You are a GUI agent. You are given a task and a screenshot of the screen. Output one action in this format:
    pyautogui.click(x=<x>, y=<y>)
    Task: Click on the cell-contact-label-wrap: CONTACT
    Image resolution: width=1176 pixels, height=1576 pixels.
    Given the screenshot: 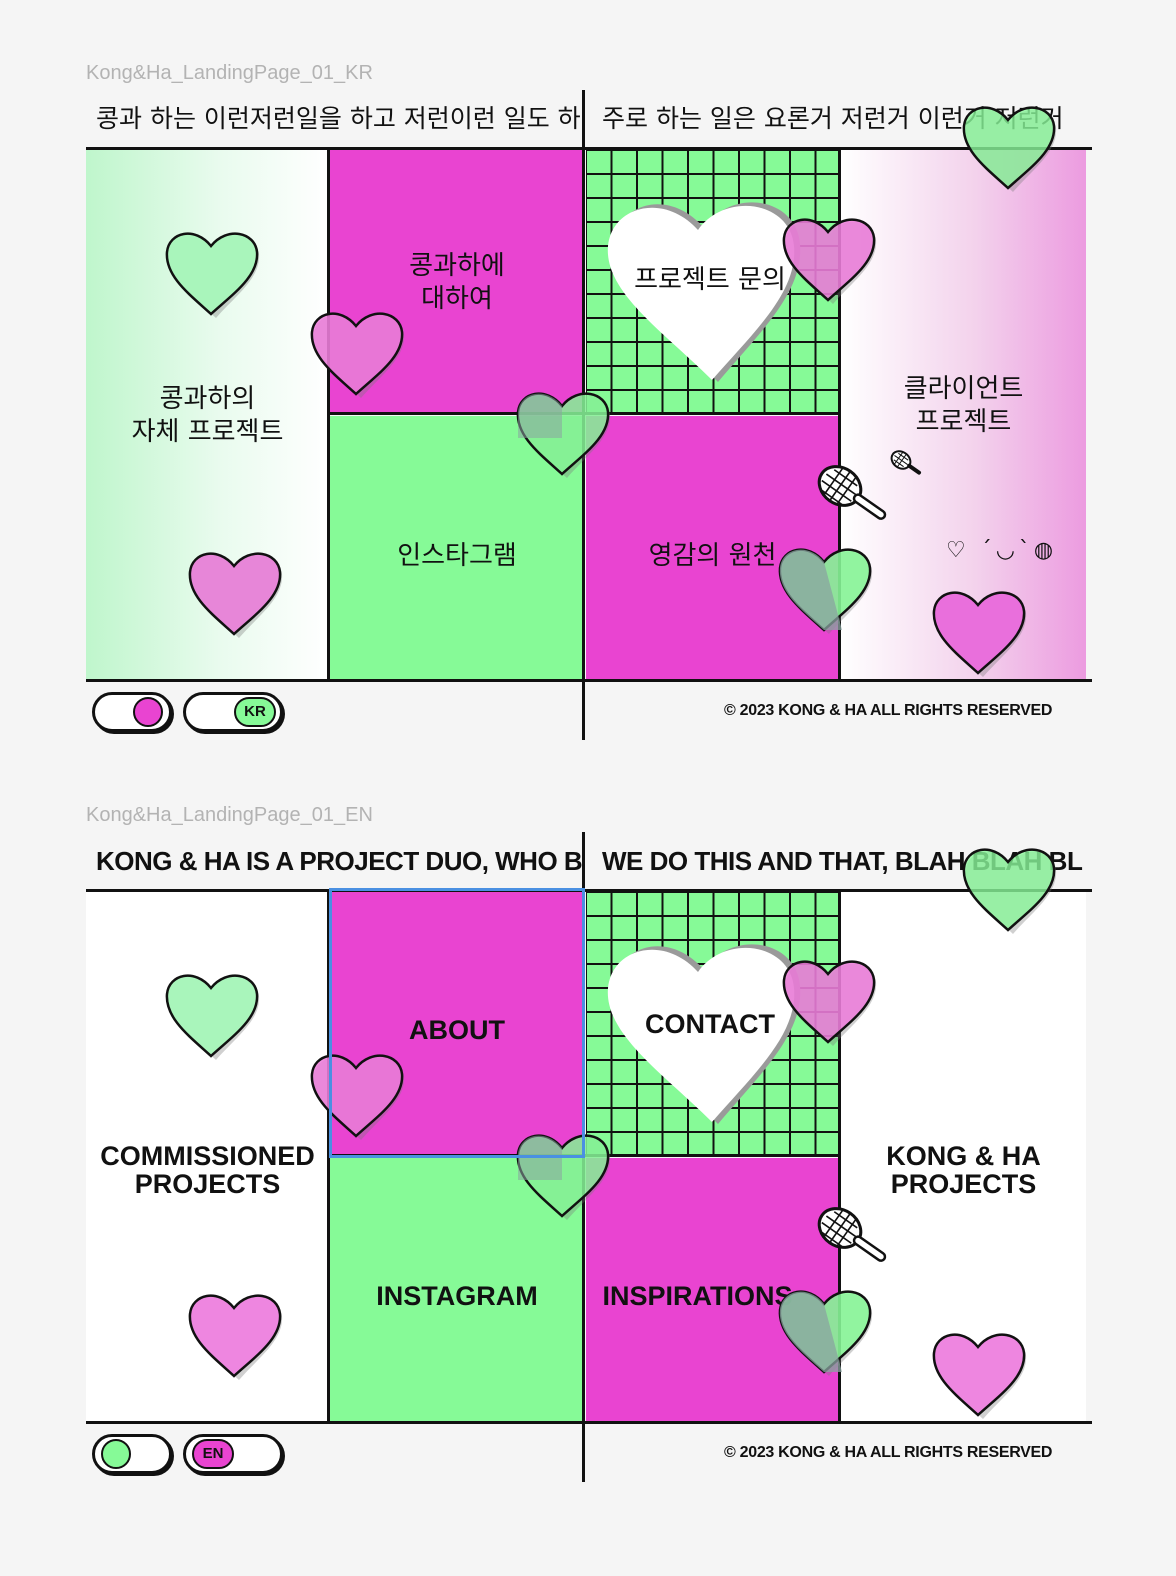 What is the action you would take?
    pyautogui.click(x=710, y=1024)
    